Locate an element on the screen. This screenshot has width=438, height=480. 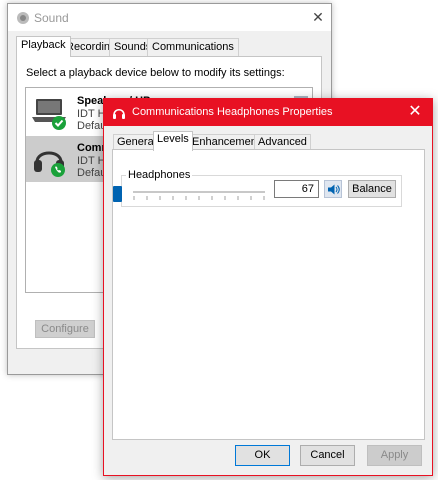
laptop-speaker-icon is located at coordinates (49, 114).